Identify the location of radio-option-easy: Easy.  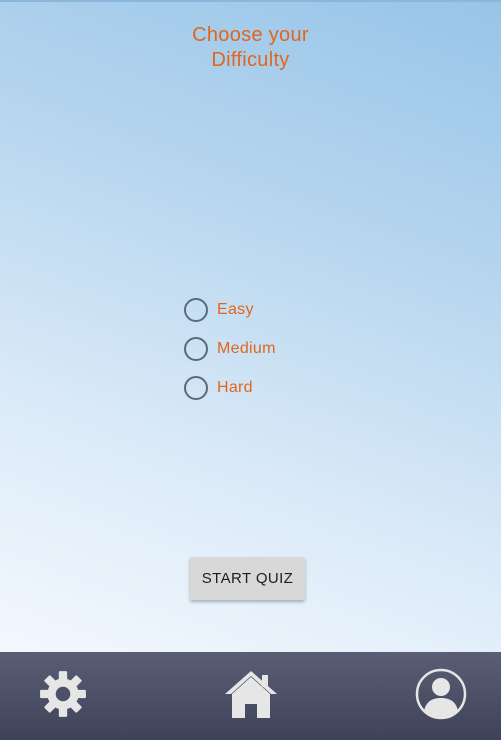
(230, 310).